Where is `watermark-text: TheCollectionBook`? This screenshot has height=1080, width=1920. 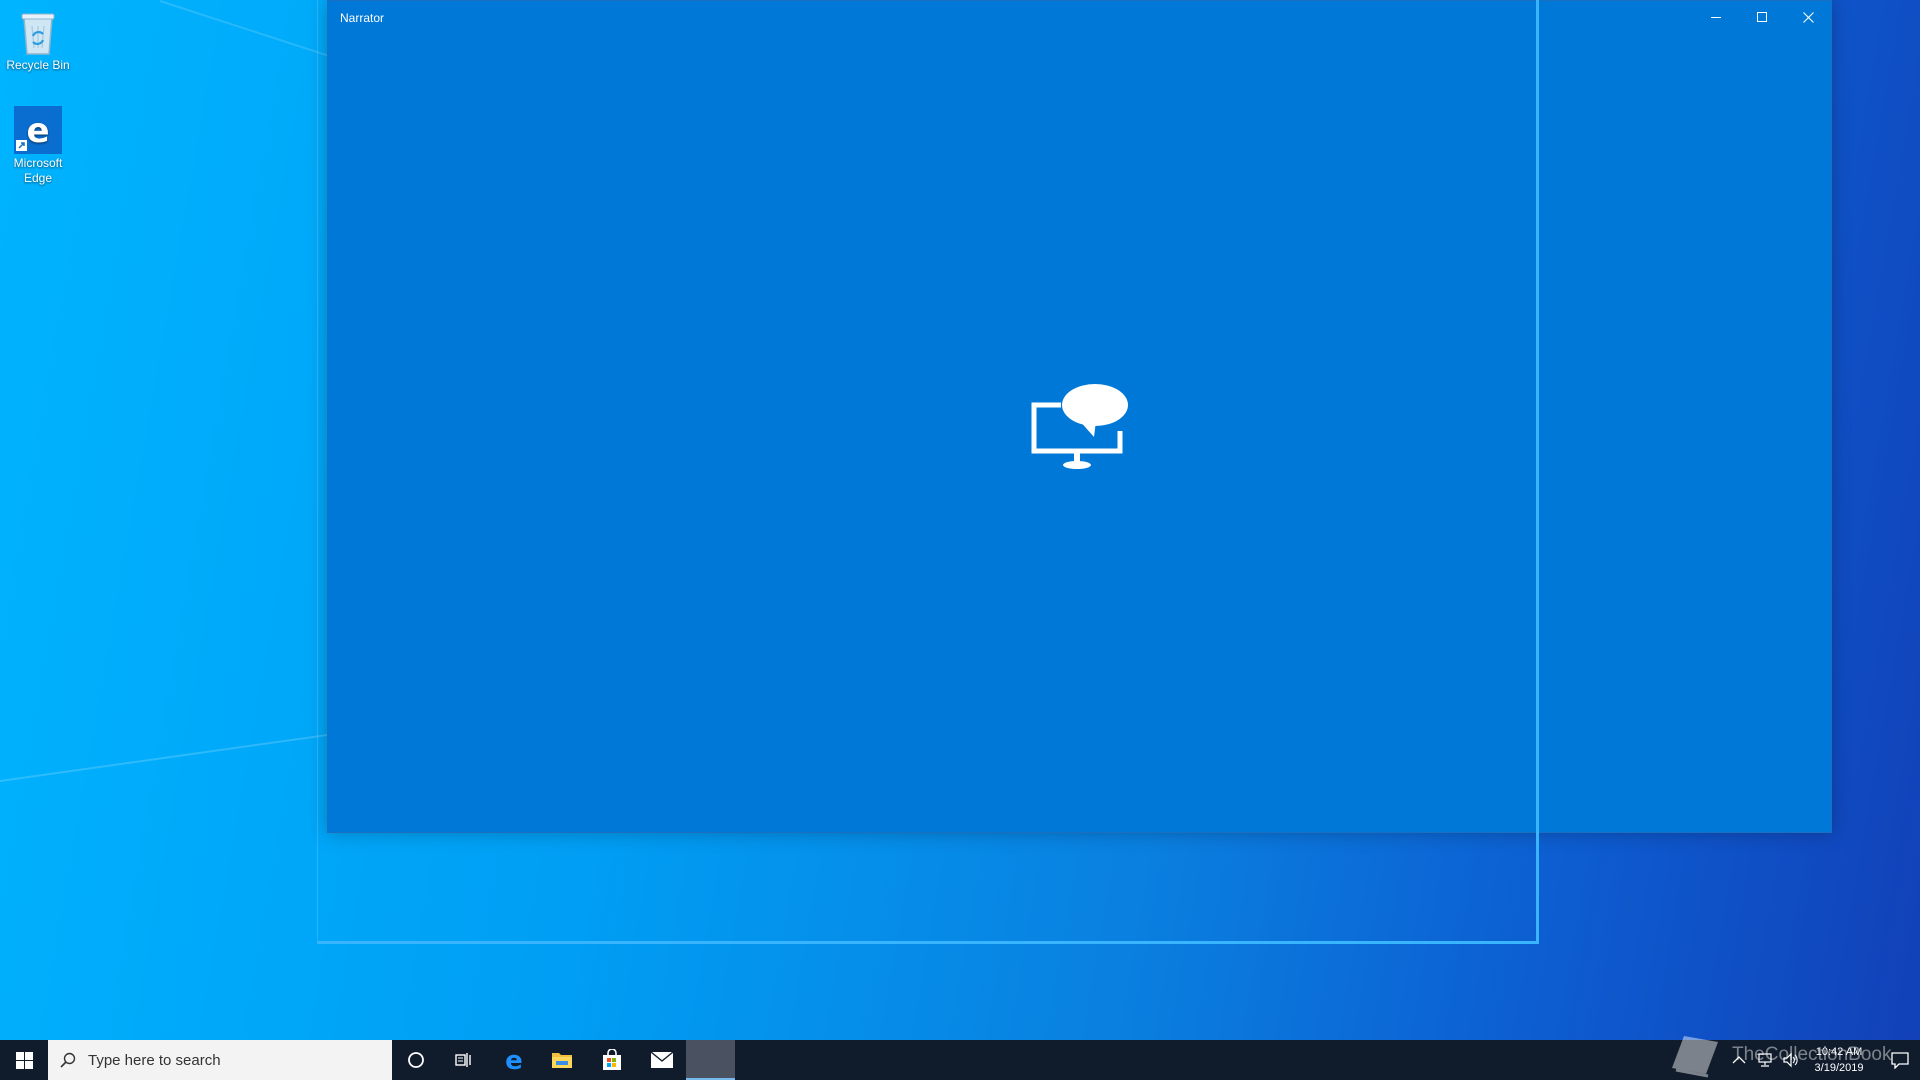
watermark-text: TheCollectionBook is located at coordinates (1812, 1054).